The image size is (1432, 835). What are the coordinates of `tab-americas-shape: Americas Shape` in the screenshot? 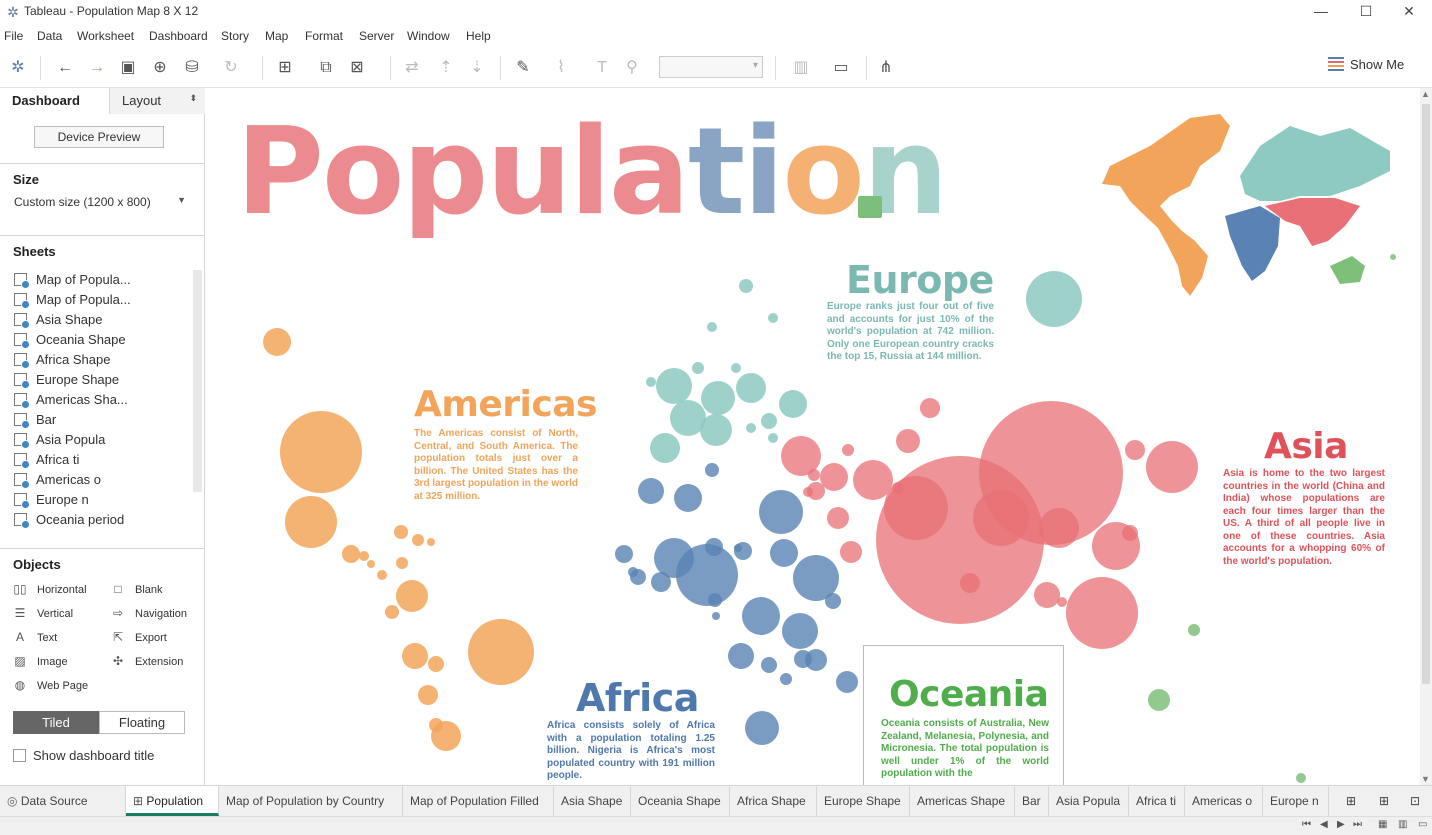 It's located at (962, 801).